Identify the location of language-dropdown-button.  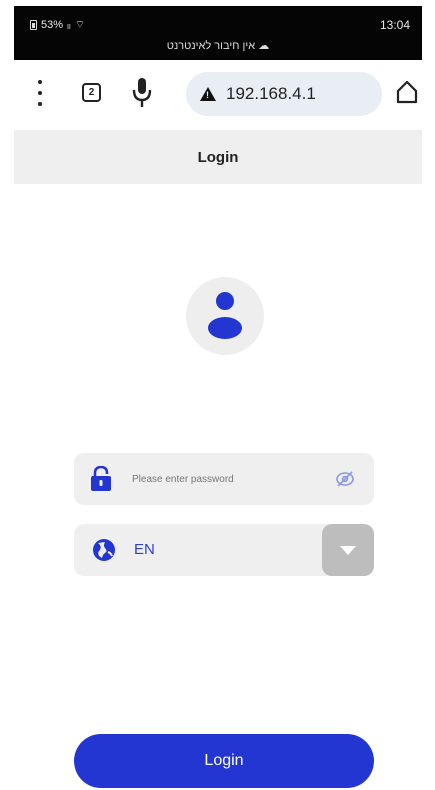
(348, 550).